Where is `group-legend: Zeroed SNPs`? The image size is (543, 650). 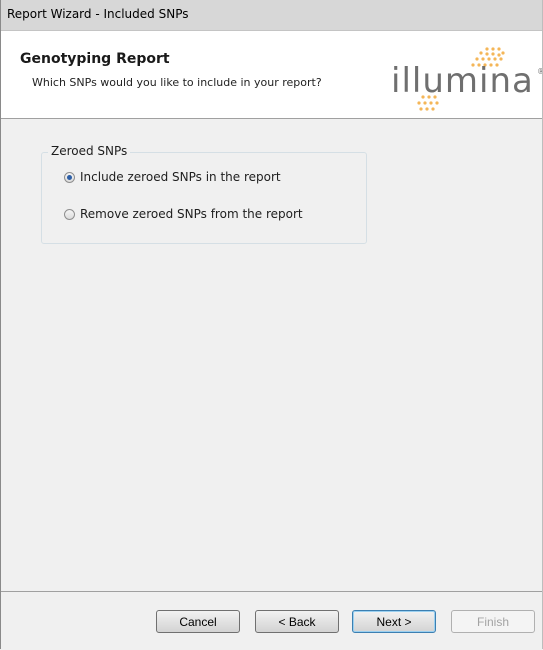 group-legend: Zeroed SNPs is located at coordinates (89, 151).